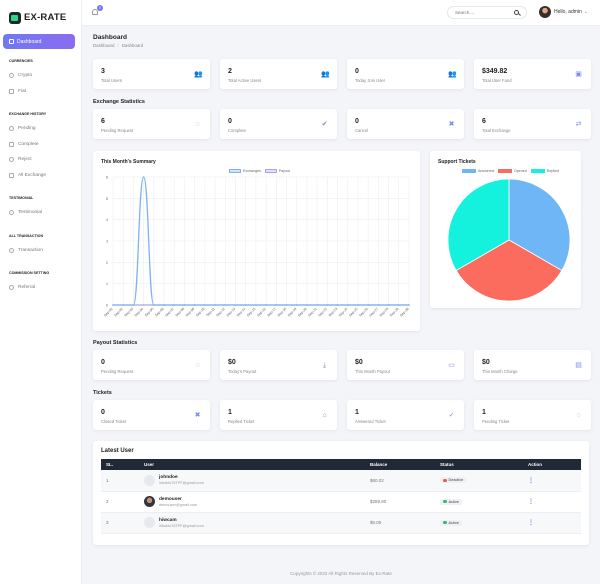  Describe the element at coordinates (278, 124) in the screenshot. I see `stat-card: 0 Complete ✔` at that location.